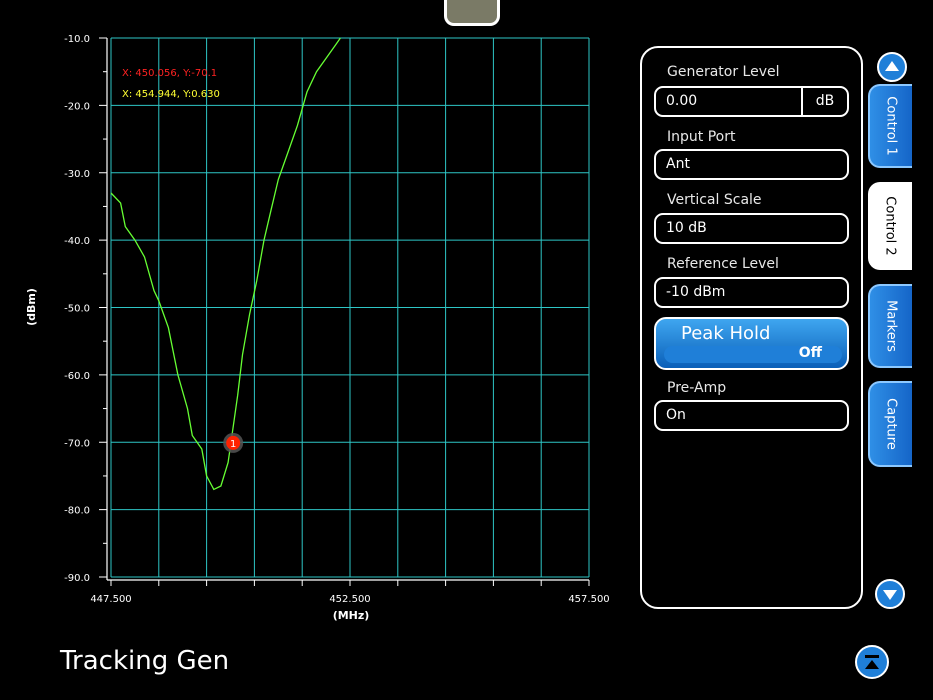  Describe the element at coordinates (77, 174) in the screenshot. I see `y-tick-label: -30.0` at that location.